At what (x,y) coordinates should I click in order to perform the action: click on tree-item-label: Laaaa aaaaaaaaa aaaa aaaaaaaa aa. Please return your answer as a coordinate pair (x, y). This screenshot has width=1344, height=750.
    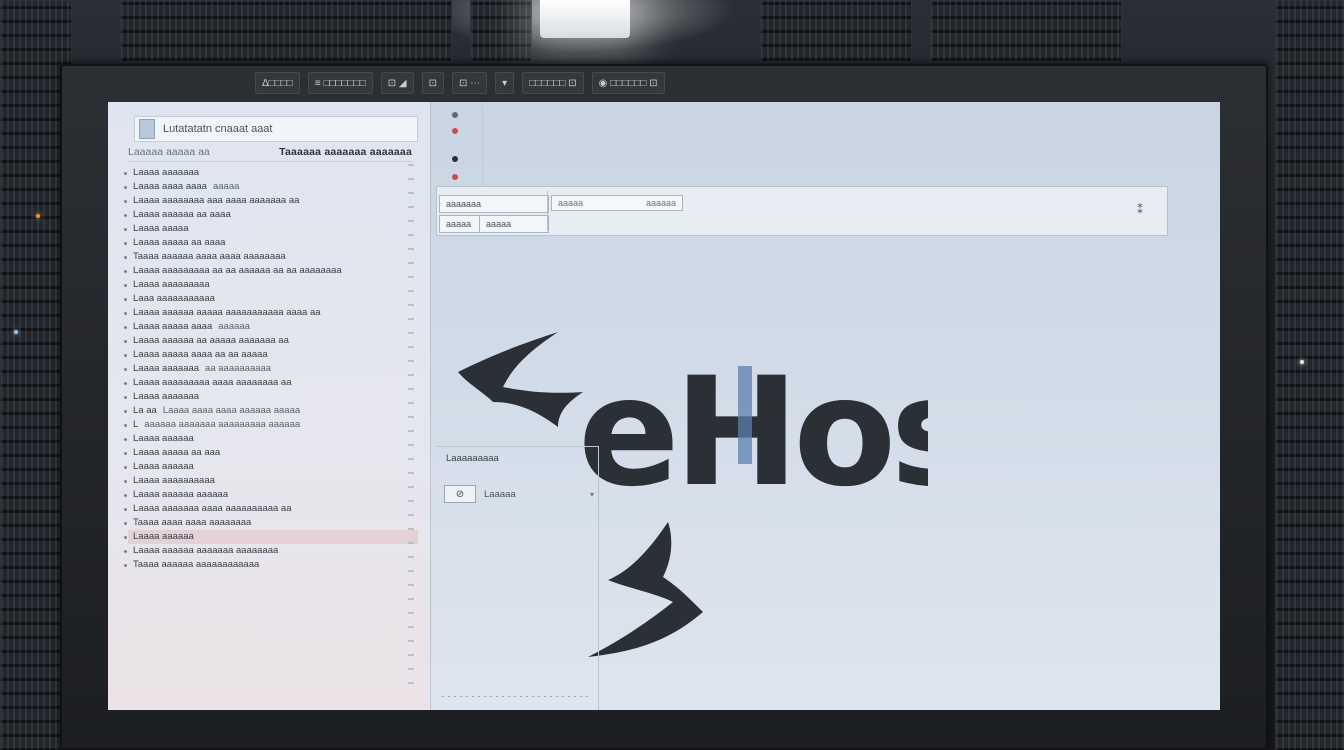
    Looking at the image, I should click on (212, 382).